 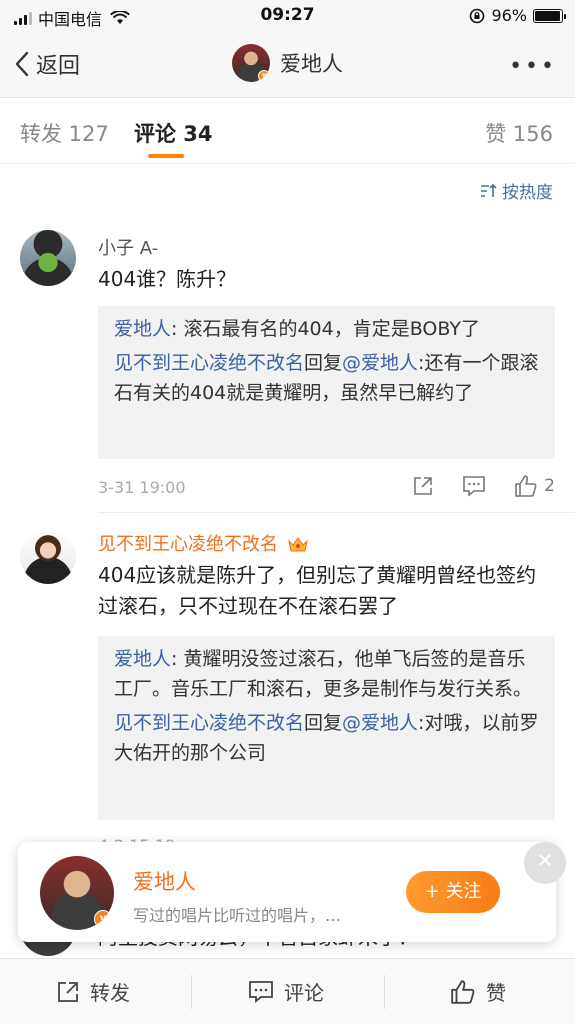 I want to click on follow-card: v 爱地人 写过的唱片比听过的唱片，… + 关注, so click(x=292, y=892).